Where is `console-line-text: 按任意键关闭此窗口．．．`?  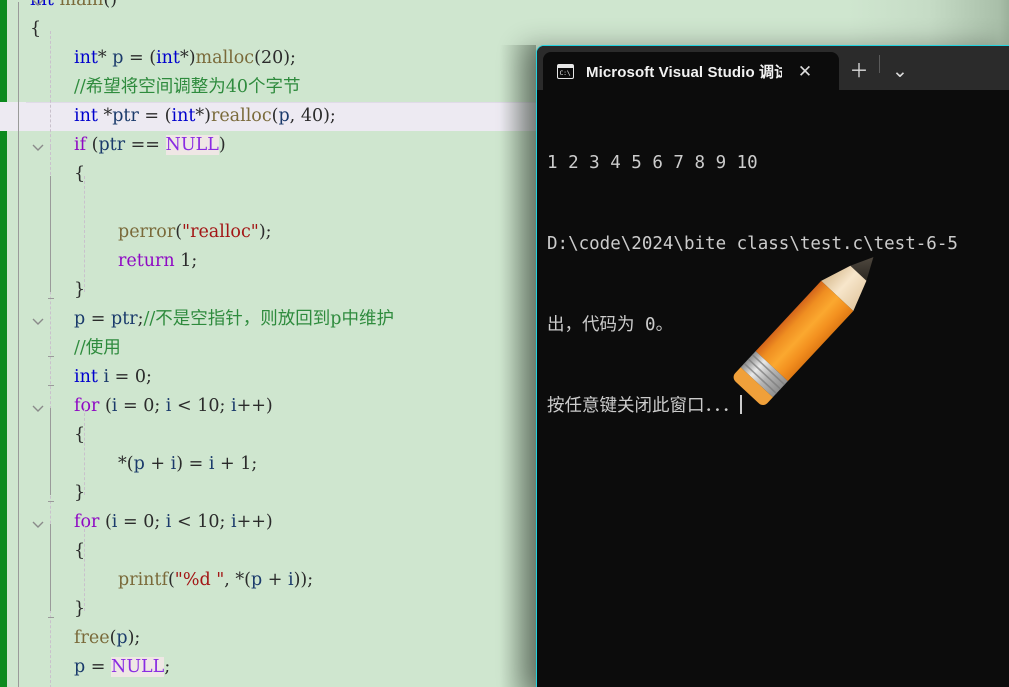
console-line-text: 按任意键关闭此窗口．．． is located at coordinates (643, 406).